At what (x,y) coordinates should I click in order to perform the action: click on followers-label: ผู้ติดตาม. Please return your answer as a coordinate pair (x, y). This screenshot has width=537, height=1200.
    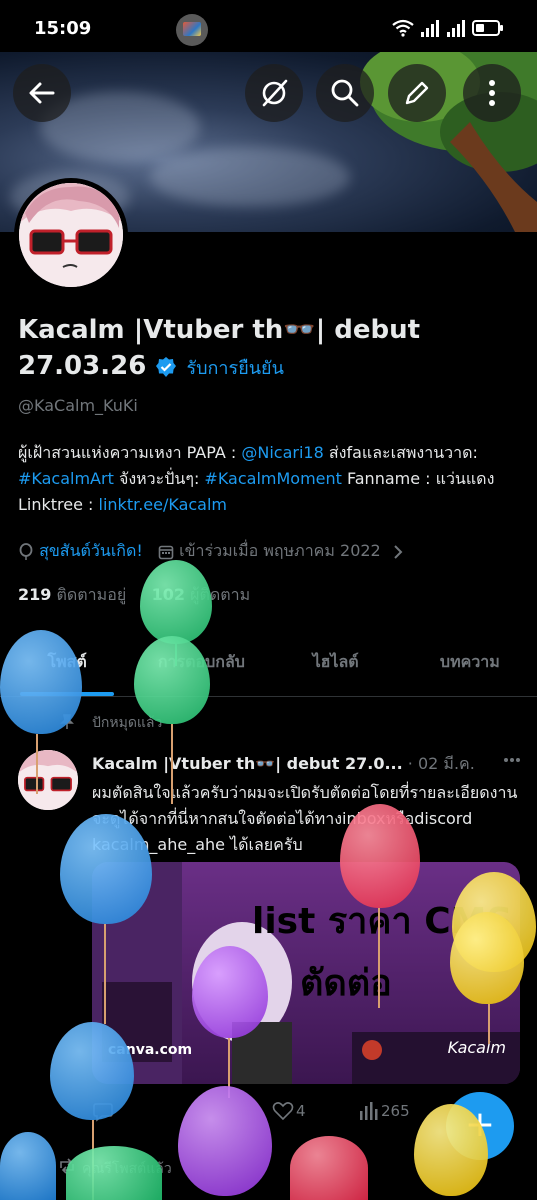
    Looking at the image, I should click on (220, 594).